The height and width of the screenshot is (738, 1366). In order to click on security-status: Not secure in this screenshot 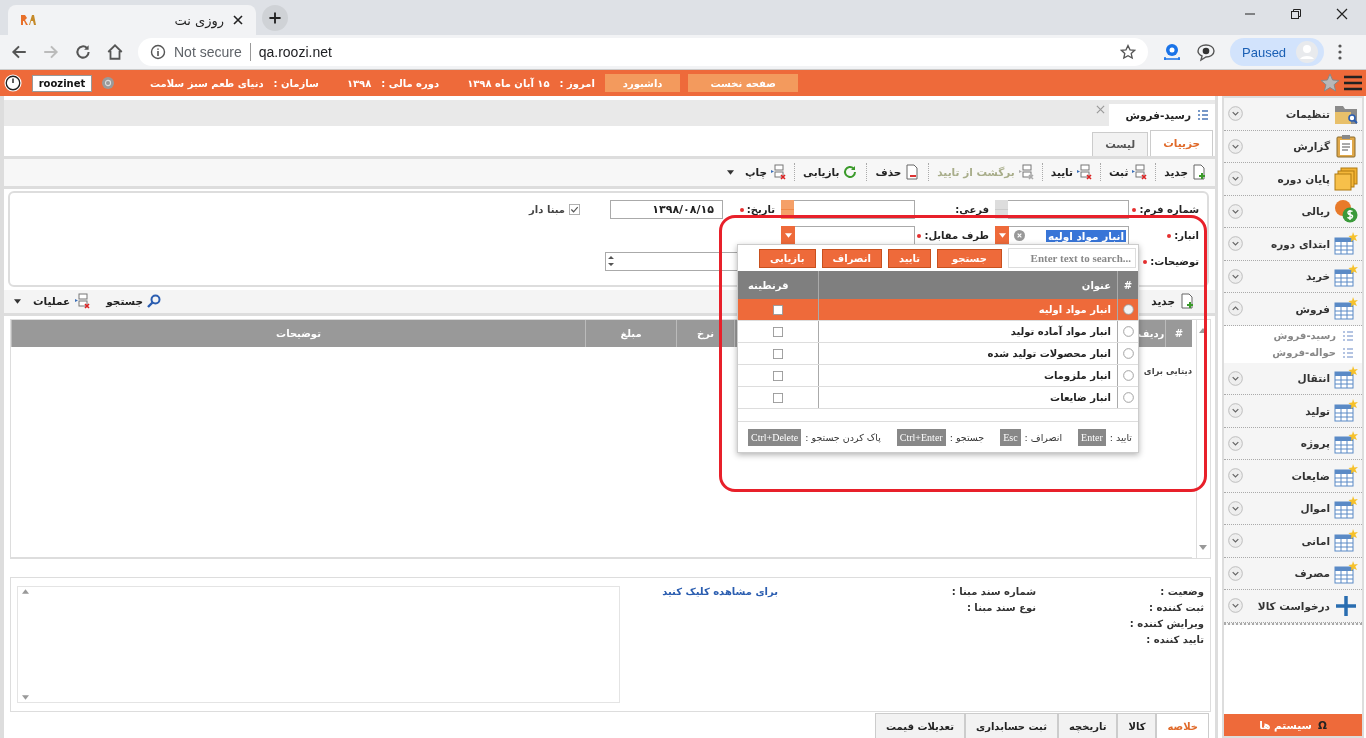, I will do `click(208, 52)`.